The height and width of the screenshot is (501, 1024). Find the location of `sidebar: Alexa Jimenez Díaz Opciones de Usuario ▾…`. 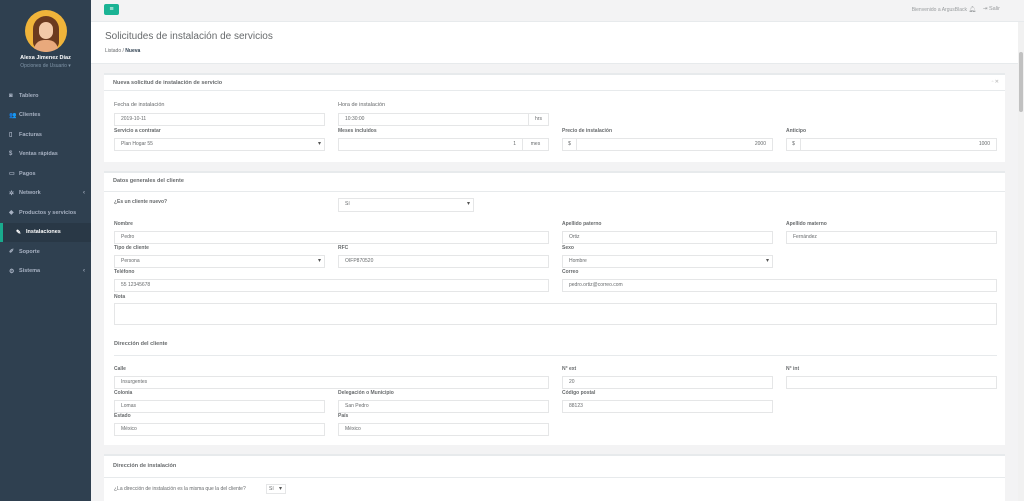

sidebar: Alexa Jimenez Díaz Opciones de Usuario ▾… is located at coordinates (45, 250).